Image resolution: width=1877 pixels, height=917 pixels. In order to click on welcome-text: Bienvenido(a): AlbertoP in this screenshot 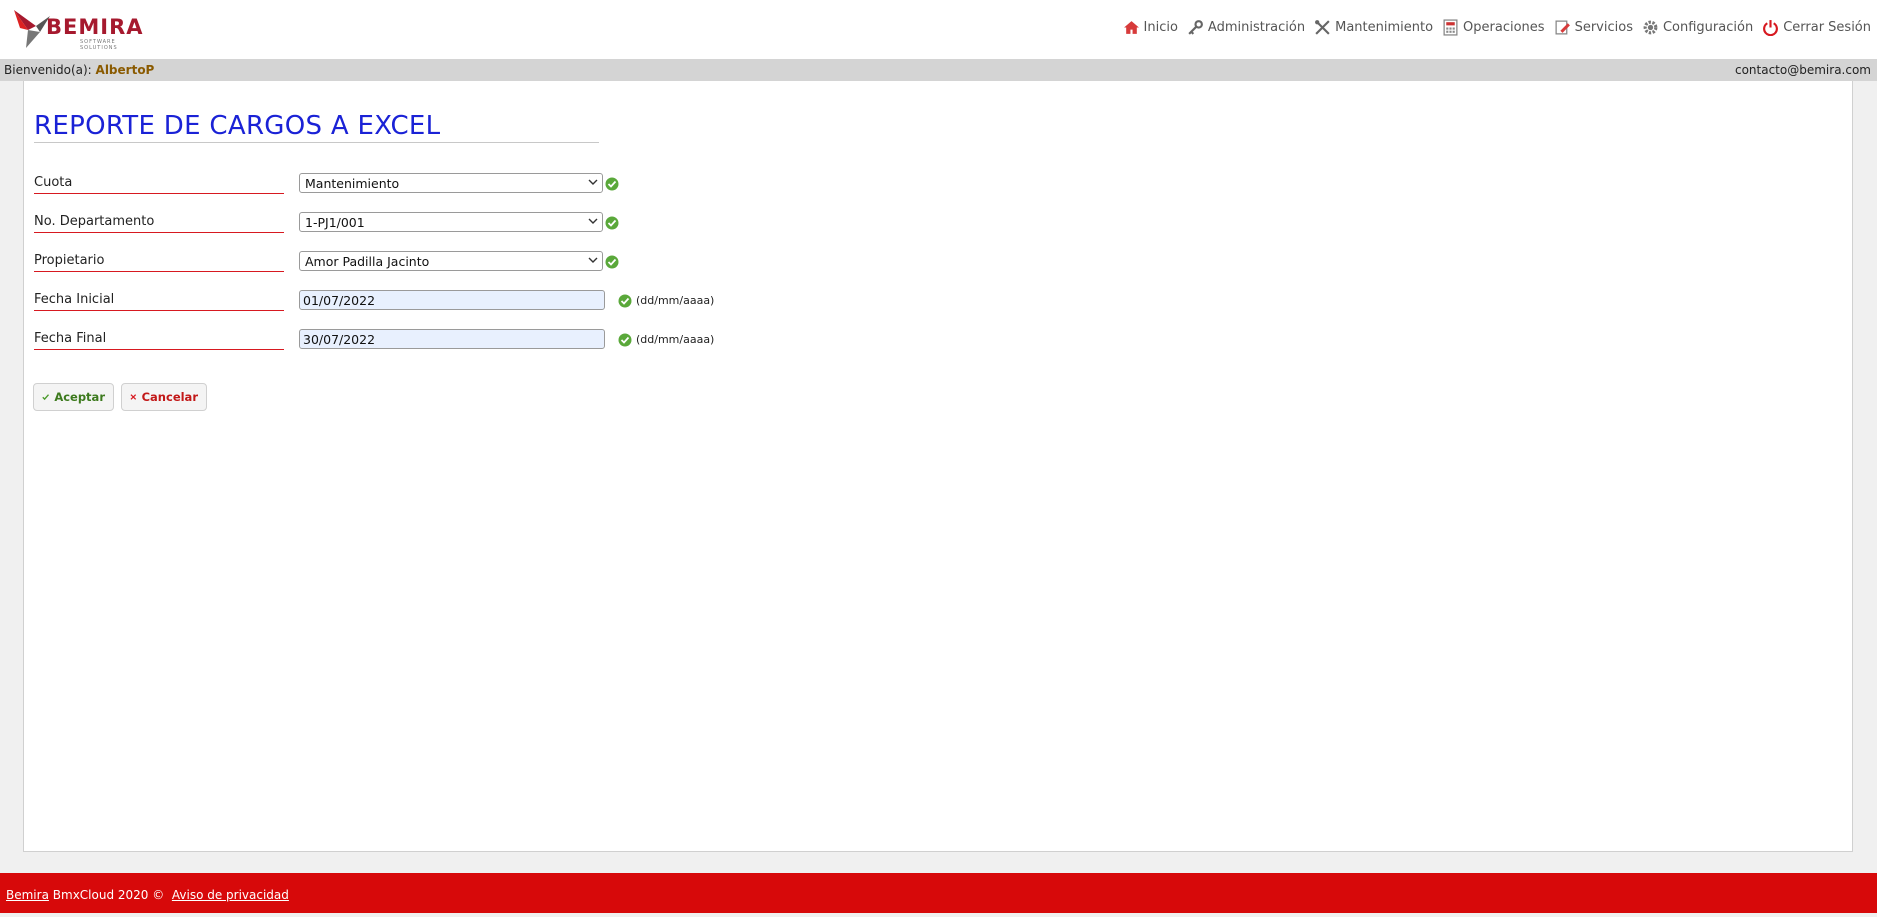, I will do `click(79, 70)`.